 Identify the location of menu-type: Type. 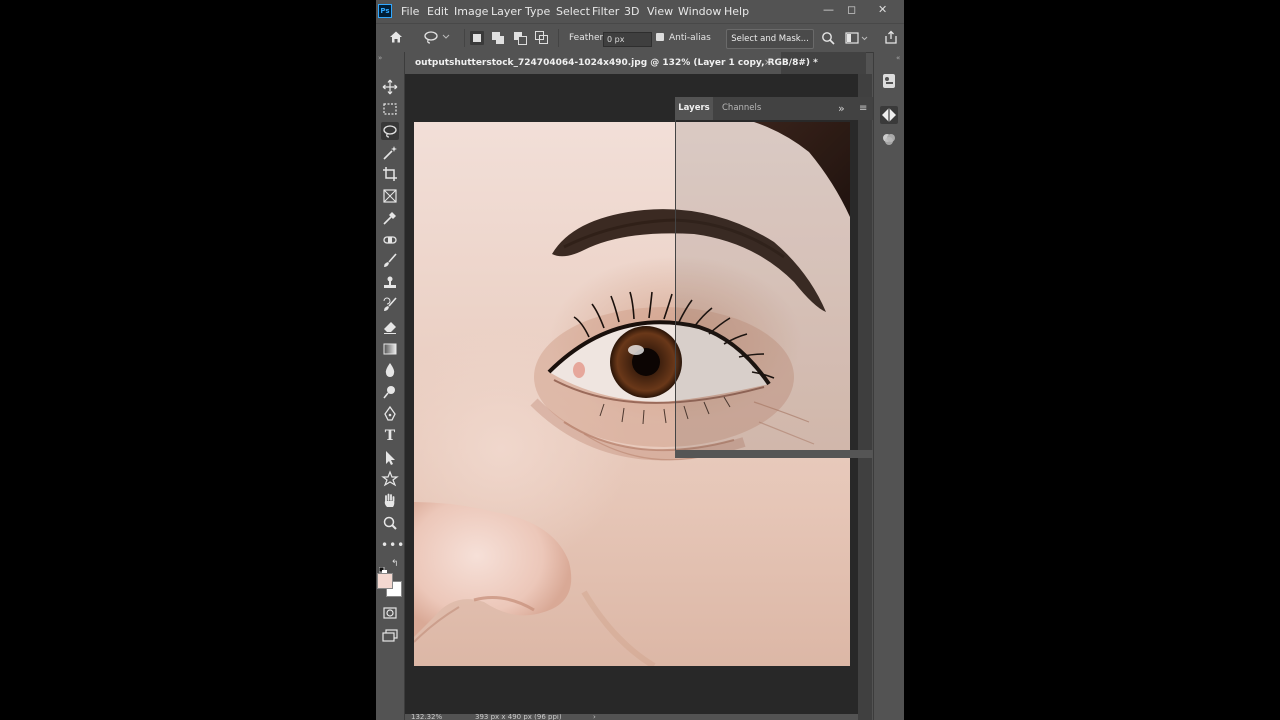
(537, 11).